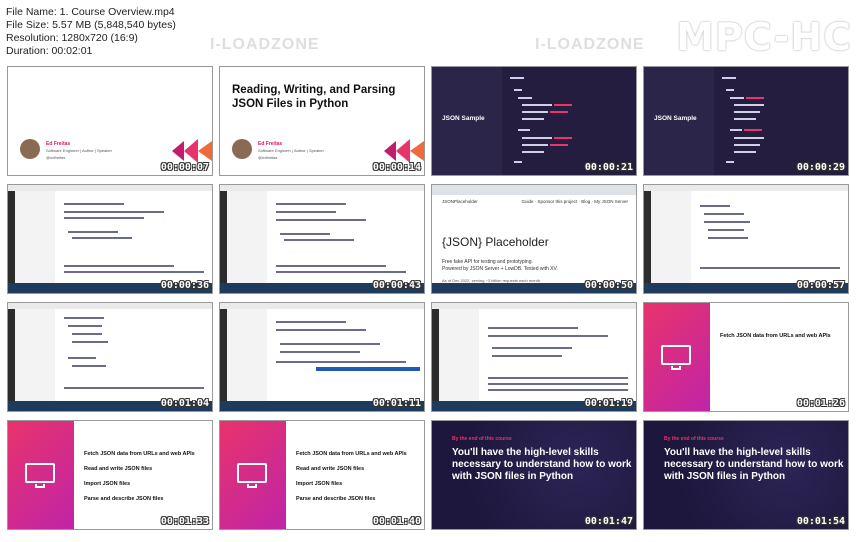  What do you see at coordinates (534, 357) in the screenshot?
I see `thumbnail-11: 00:01:19` at bounding box center [534, 357].